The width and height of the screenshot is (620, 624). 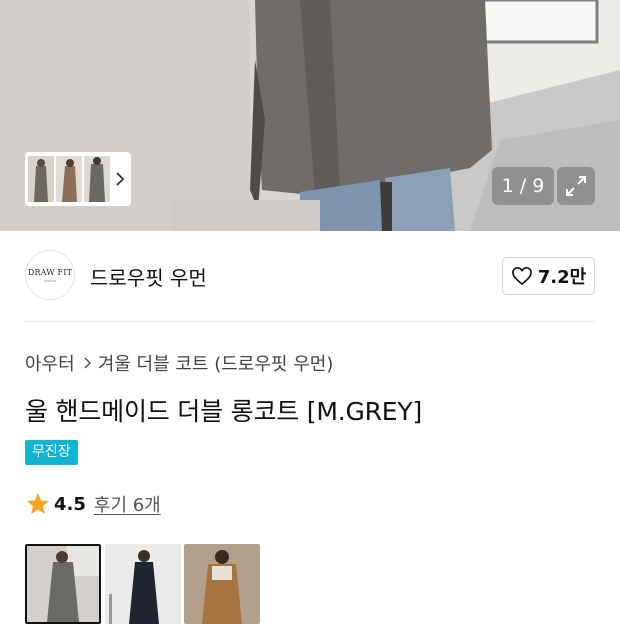 What do you see at coordinates (50, 363) in the screenshot?
I see `breadcrumb-category: 아우터` at bounding box center [50, 363].